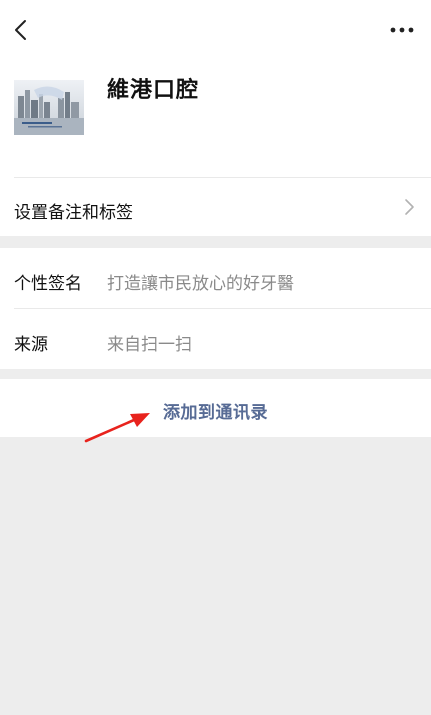  Describe the element at coordinates (73, 213) in the screenshot. I see `remark-tags-label: 设置备注和标签` at that location.